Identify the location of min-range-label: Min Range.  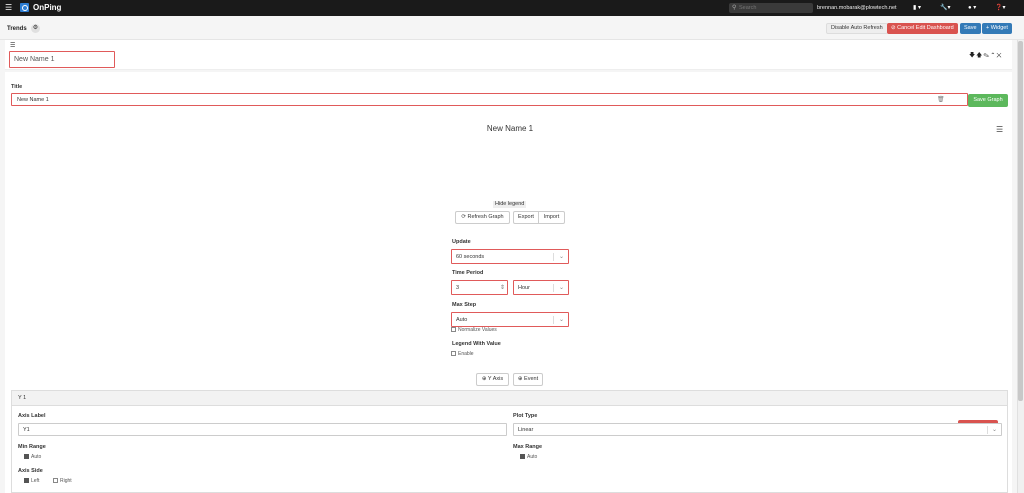
(32, 447).